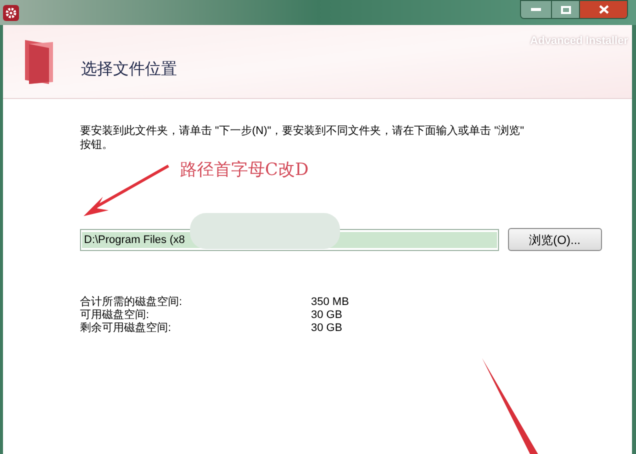 Image resolution: width=636 pixels, height=454 pixels. Describe the element at coordinates (129, 70) in the screenshot. I see `page-title: 选择文件位置` at that location.